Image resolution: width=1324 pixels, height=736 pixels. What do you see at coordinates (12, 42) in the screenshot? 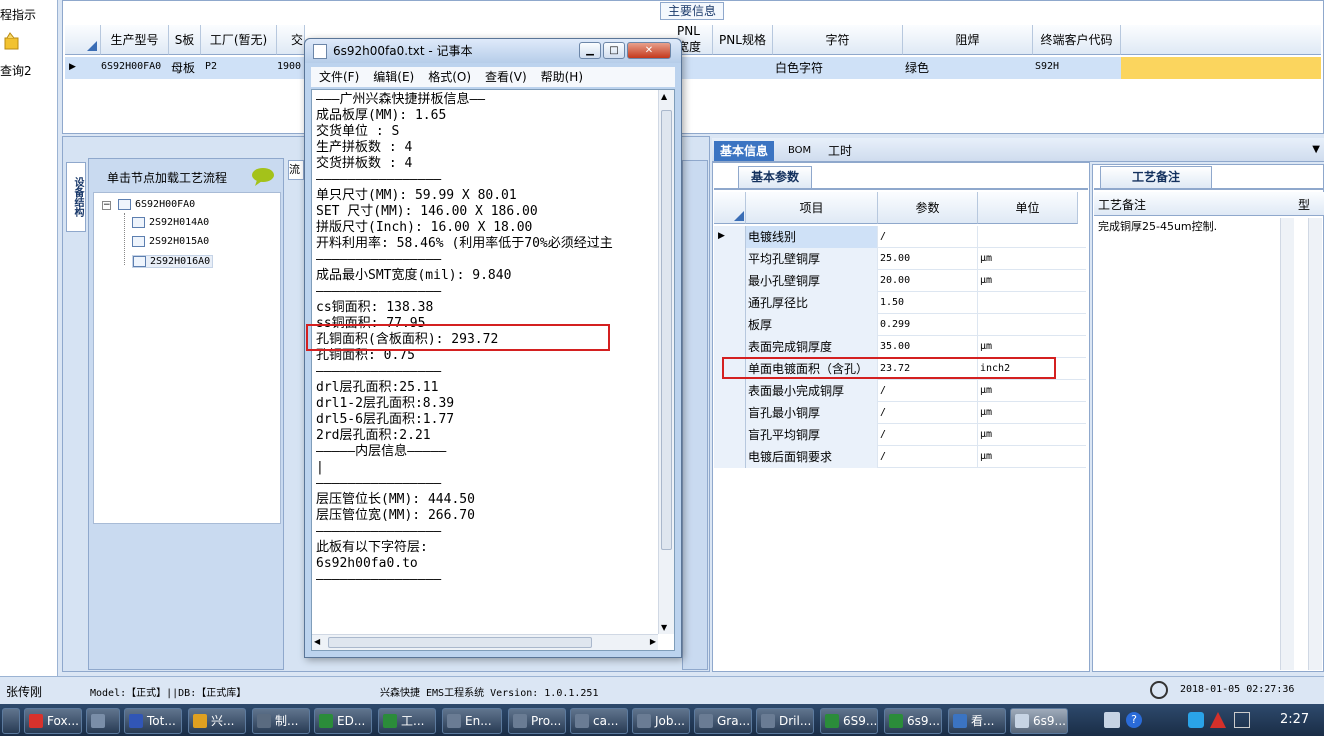
I see `folder-icon` at bounding box center [12, 42].